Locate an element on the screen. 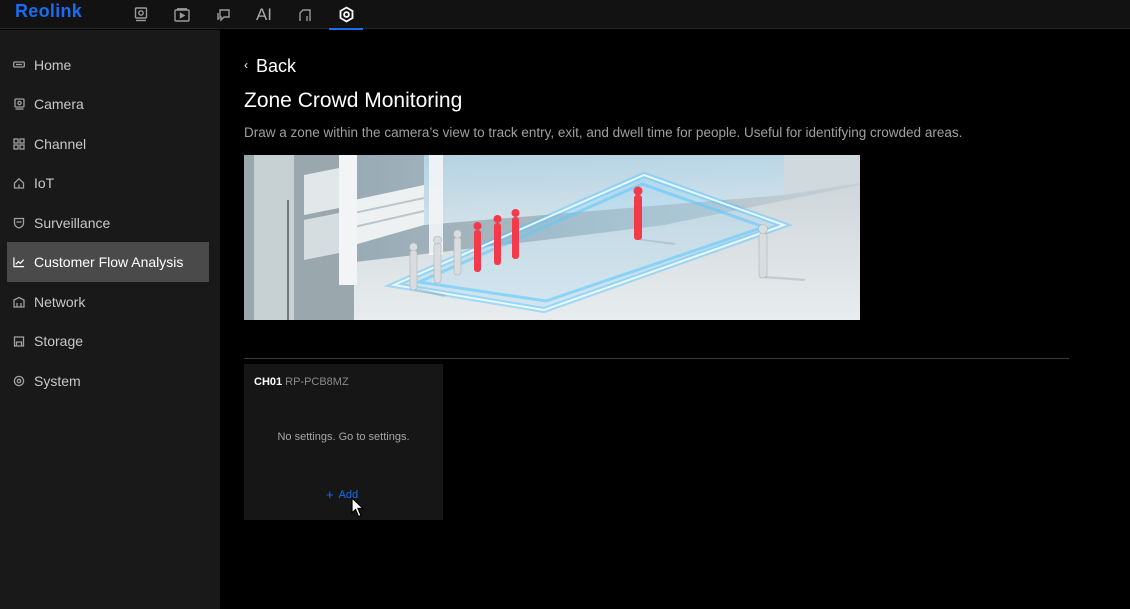 The height and width of the screenshot is (609, 1130). sidebar-item-label: IoT is located at coordinates (44, 183).